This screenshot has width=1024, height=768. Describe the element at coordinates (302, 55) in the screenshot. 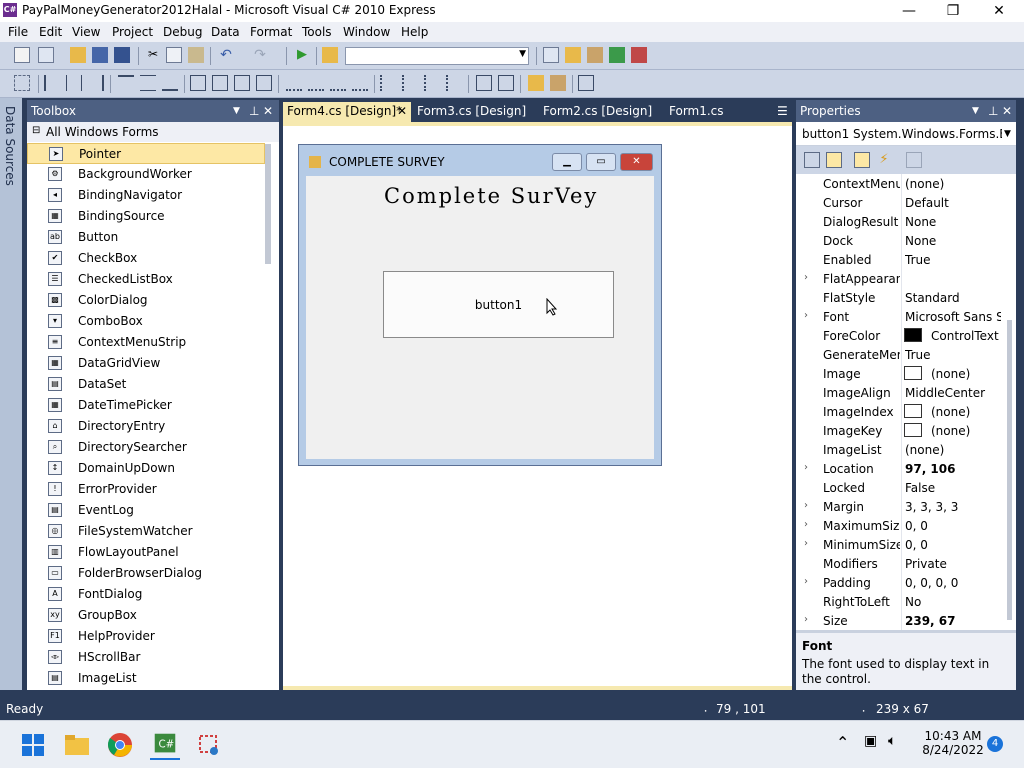

I see `start-debugging-icon: ▶` at that location.